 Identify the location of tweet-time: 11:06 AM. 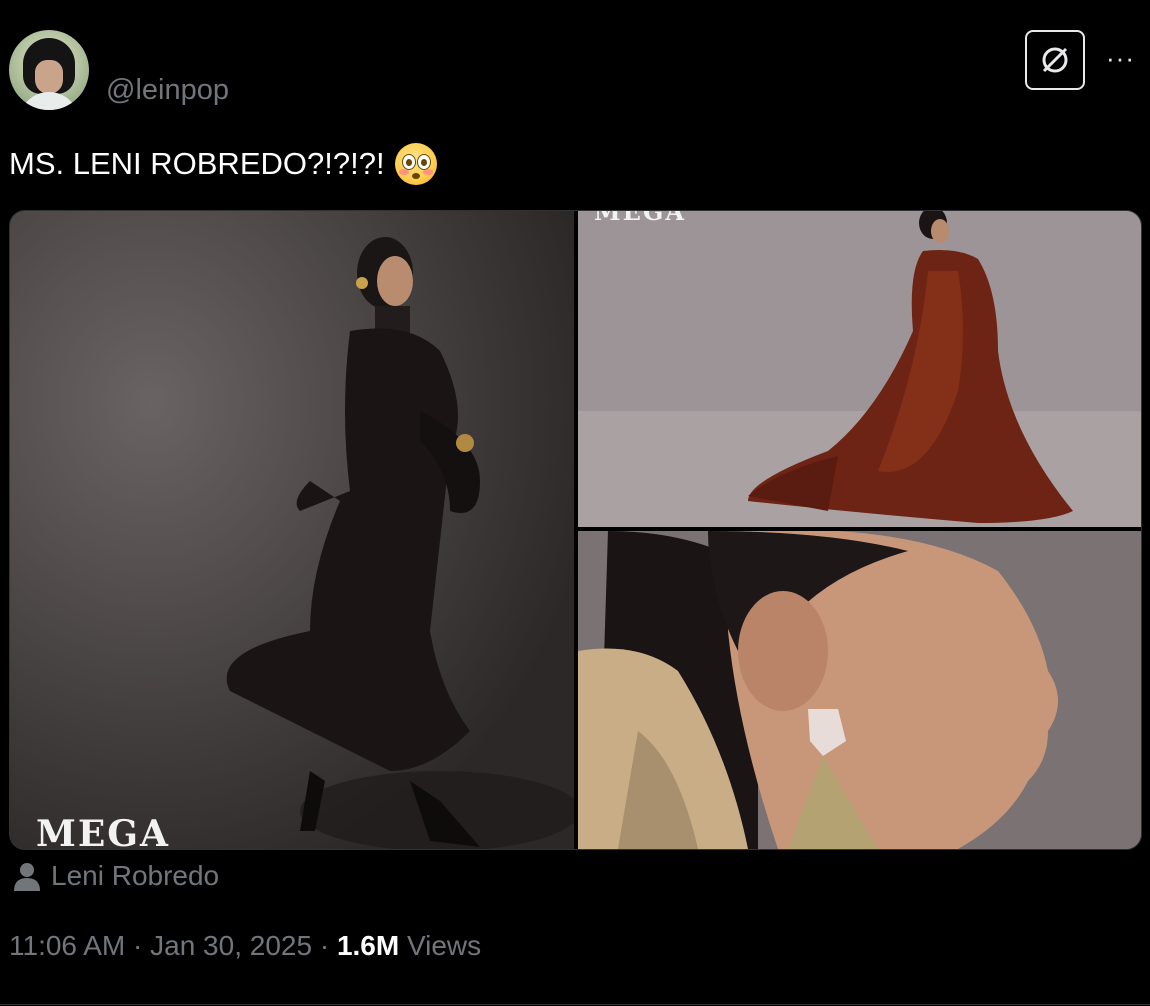
(67, 945).